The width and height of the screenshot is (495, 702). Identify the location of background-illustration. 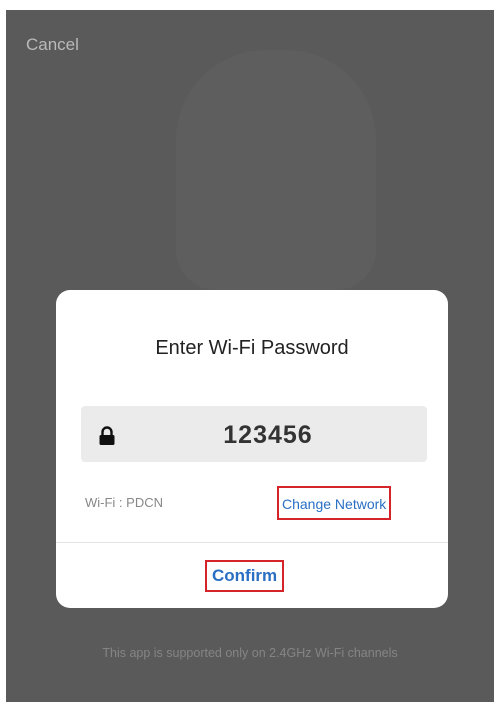
(276, 170).